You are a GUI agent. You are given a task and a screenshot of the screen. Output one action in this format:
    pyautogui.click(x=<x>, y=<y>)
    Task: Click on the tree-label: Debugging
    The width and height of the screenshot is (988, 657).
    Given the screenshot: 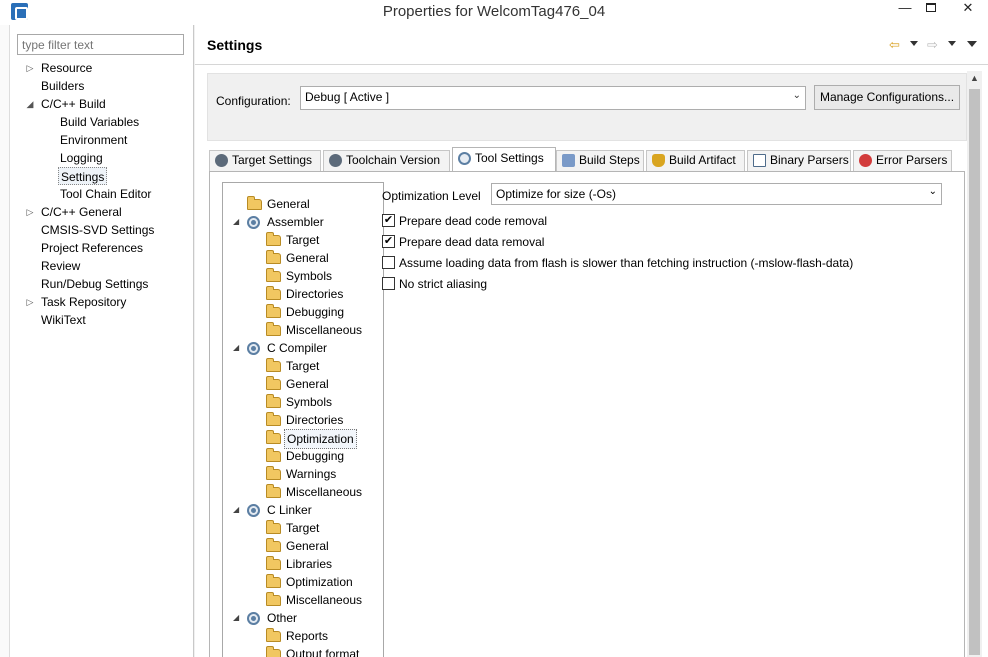 What is the action you would take?
    pyautogui.click(x=315, y=312)
    